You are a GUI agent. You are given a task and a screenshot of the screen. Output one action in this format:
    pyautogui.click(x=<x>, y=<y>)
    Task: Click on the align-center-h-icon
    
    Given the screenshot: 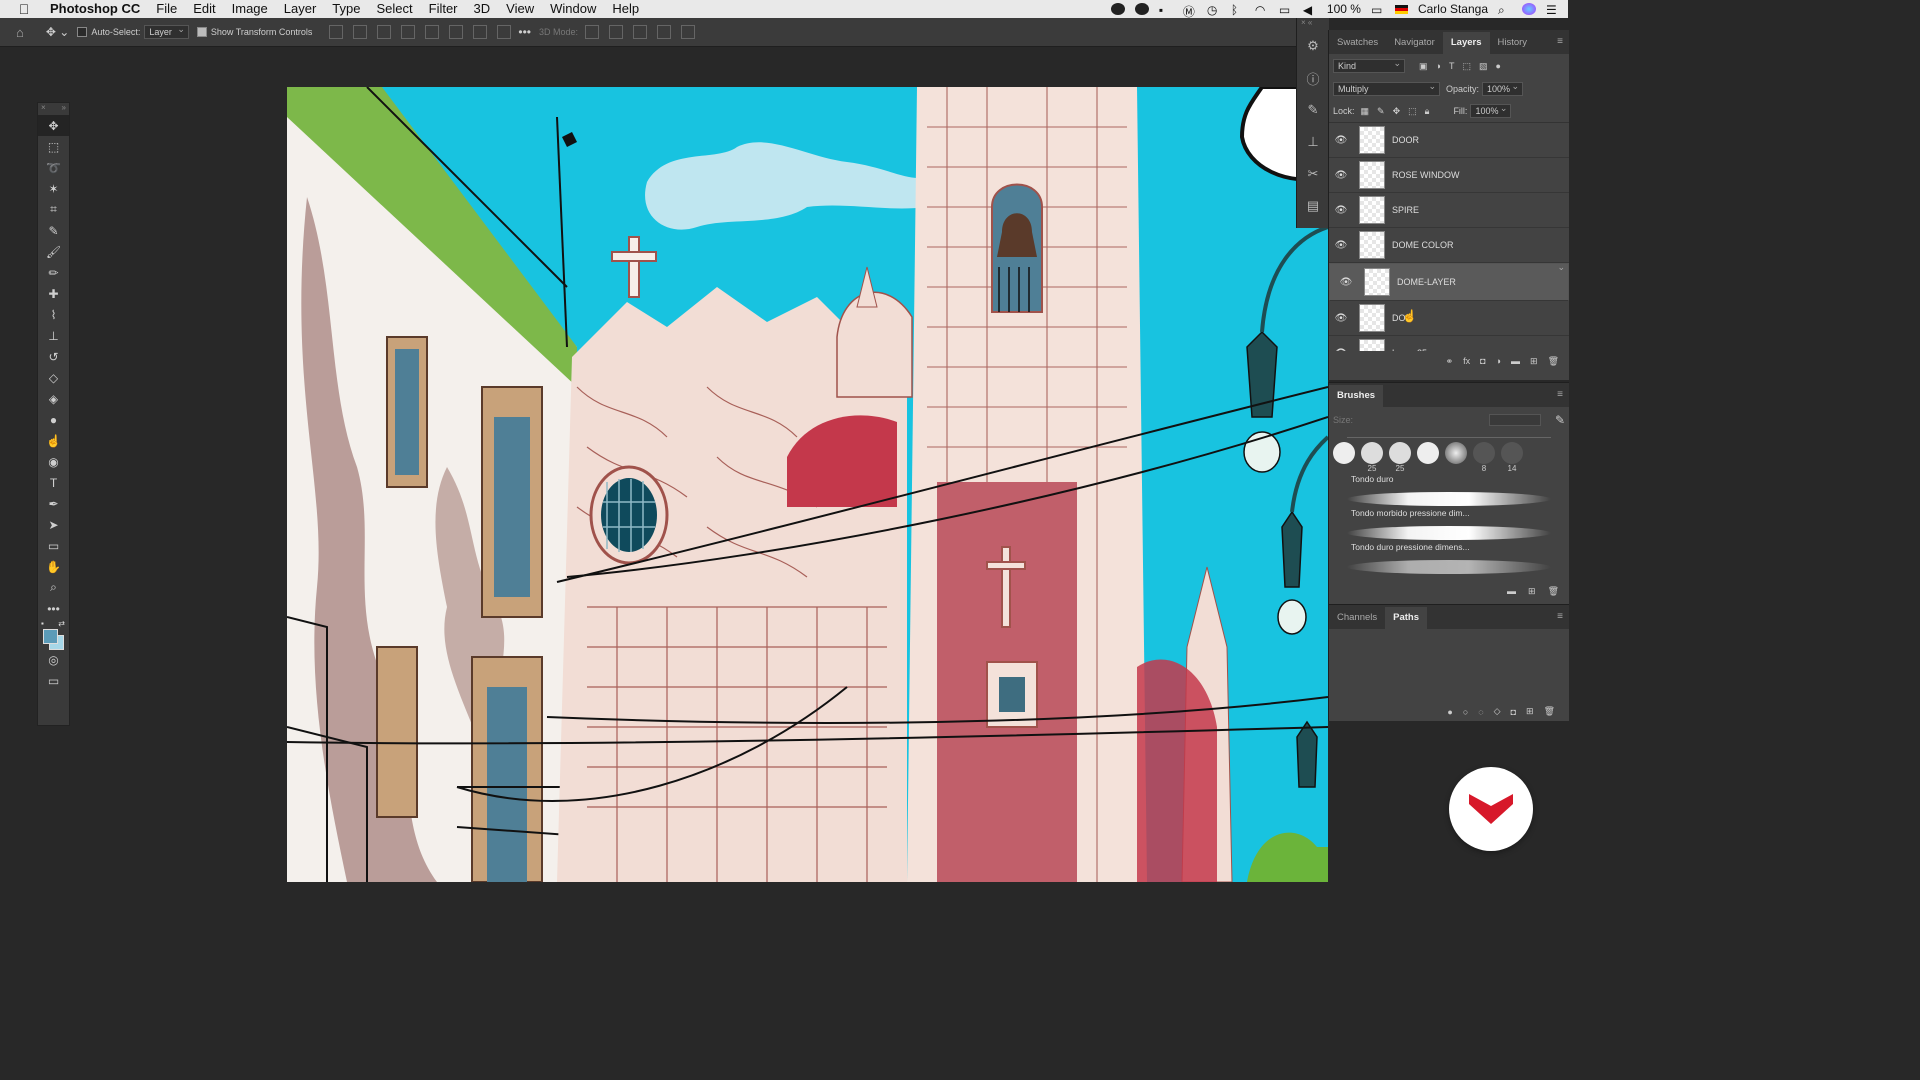 What is the action you would take?
    pyautogui.click(x=360, y=32)
    